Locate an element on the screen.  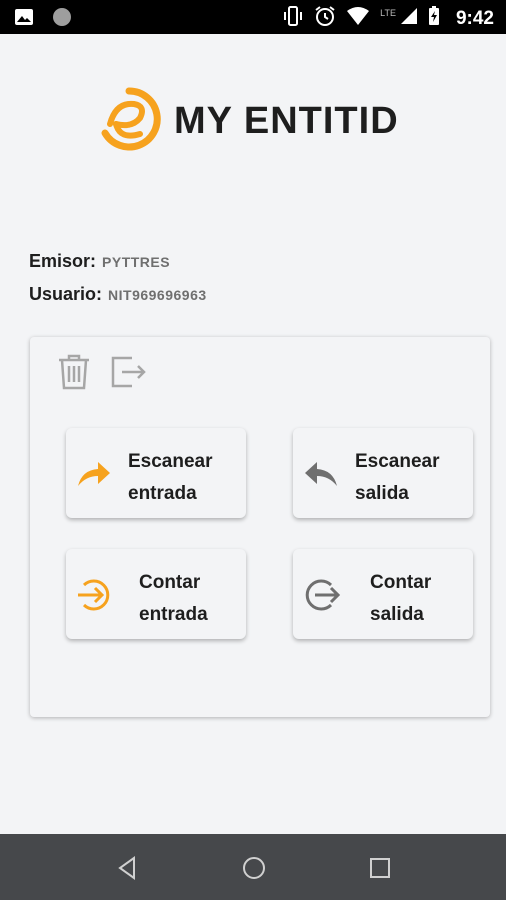
contar-salida-label: Contar salida is located at coordinates (401, 598).